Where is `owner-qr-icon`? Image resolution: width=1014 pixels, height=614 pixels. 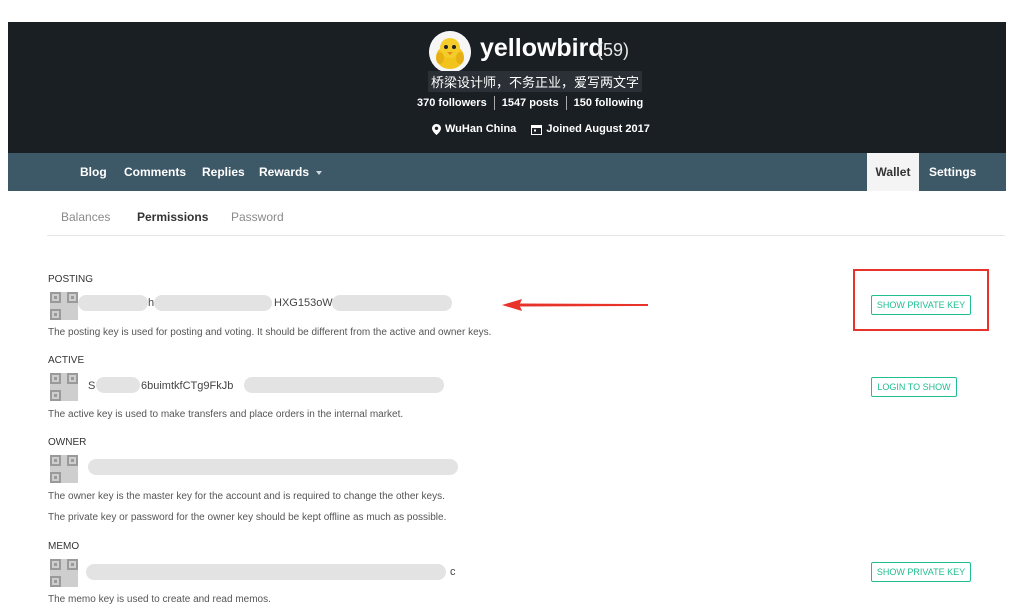
owner-qr-icon is located at coordinates (64, 469).